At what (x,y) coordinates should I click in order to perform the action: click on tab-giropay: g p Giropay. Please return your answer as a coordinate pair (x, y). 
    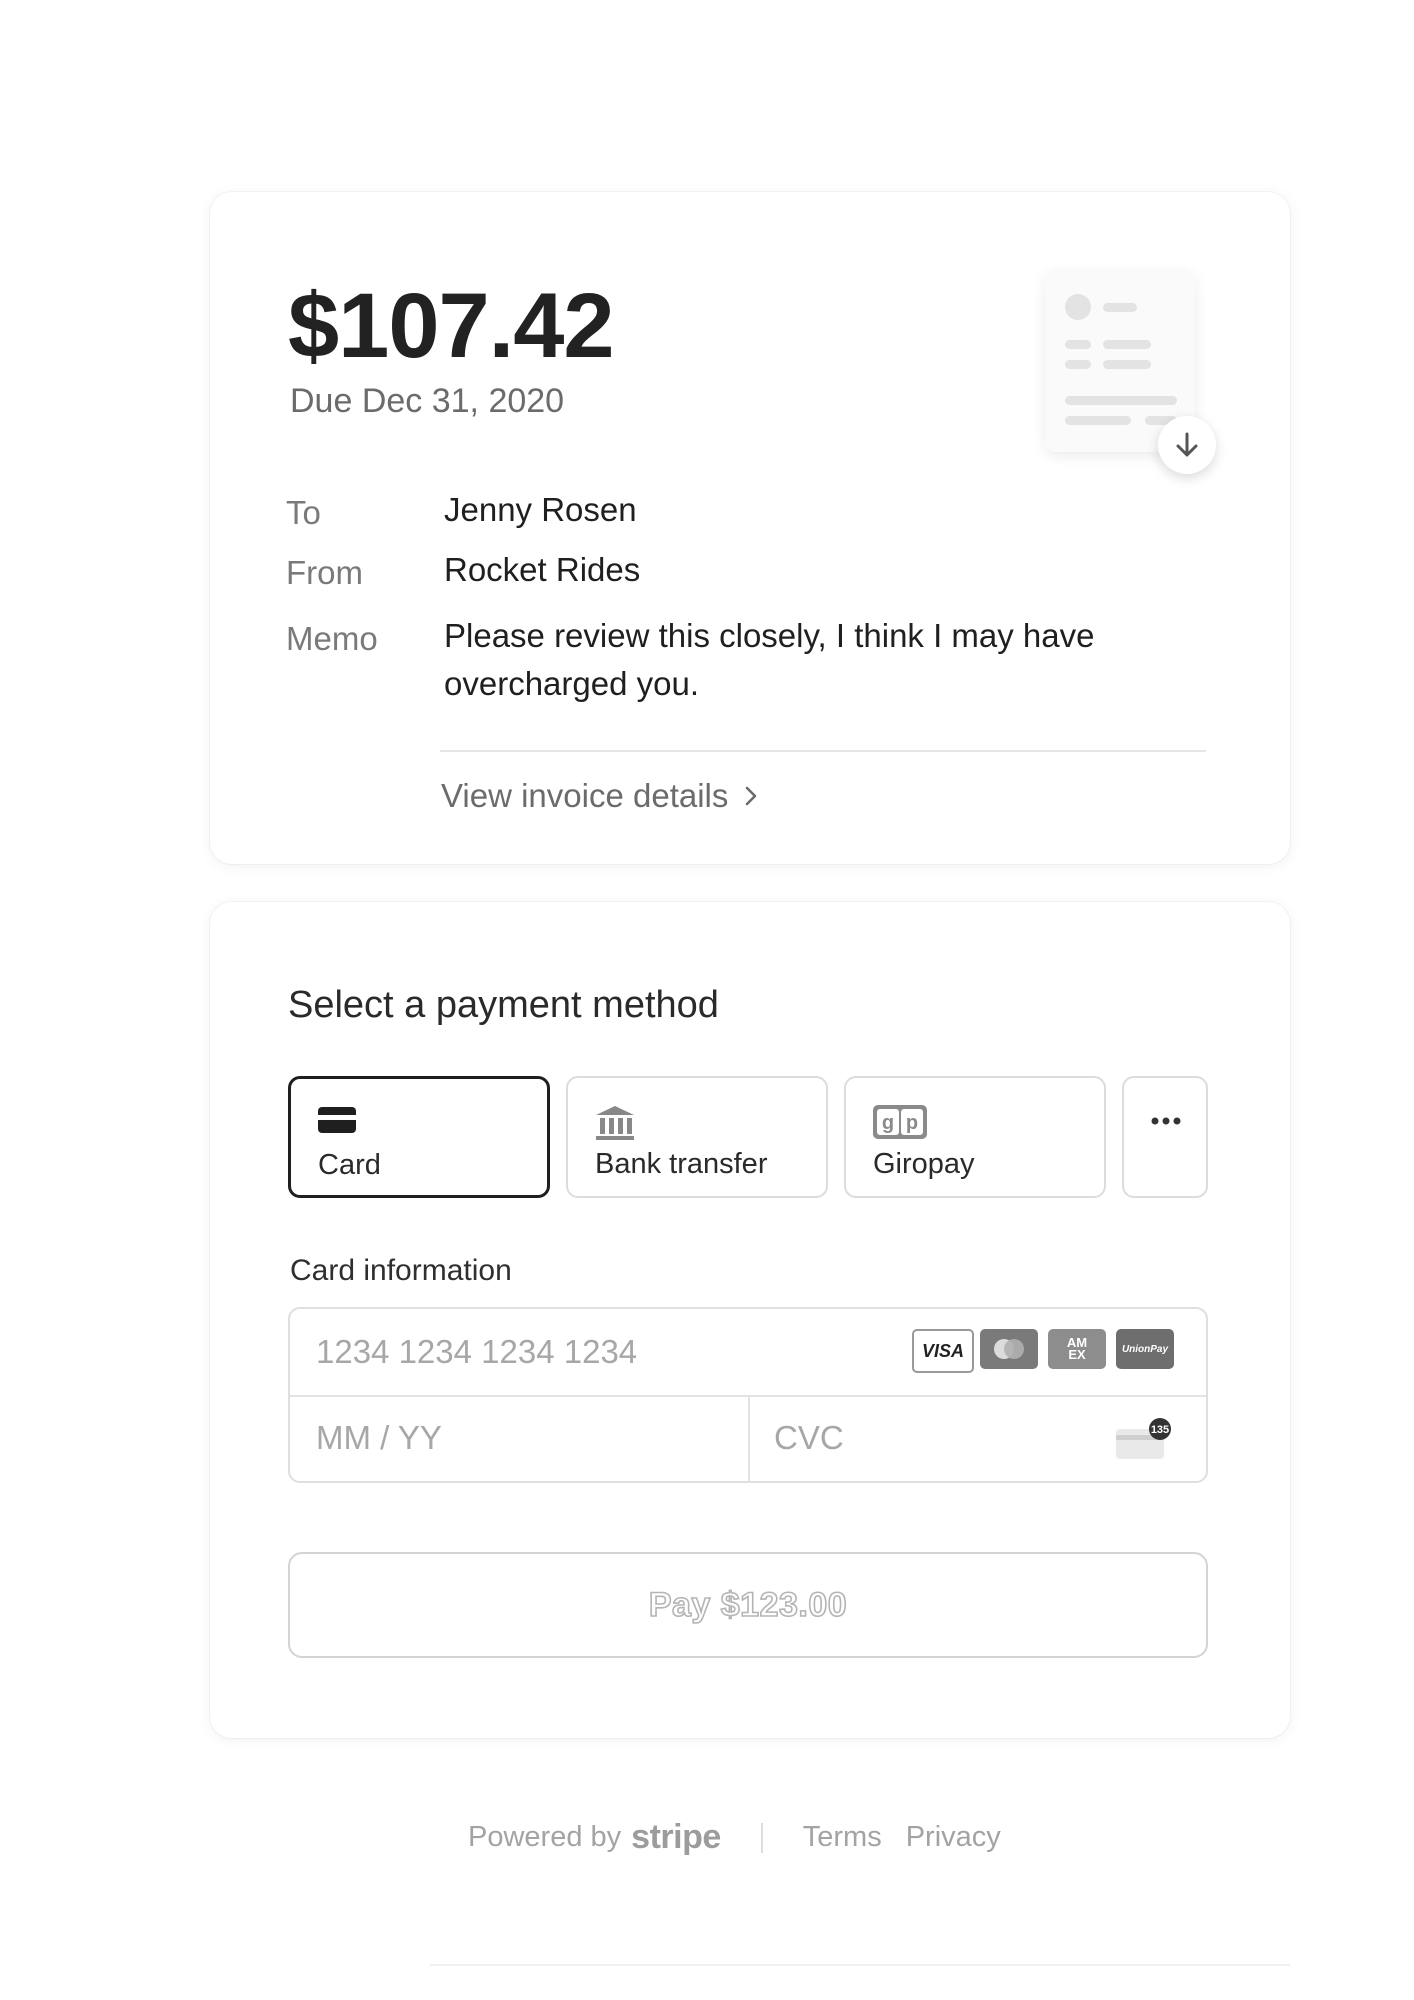
    Looking at the image, I should click on (975, 1137).